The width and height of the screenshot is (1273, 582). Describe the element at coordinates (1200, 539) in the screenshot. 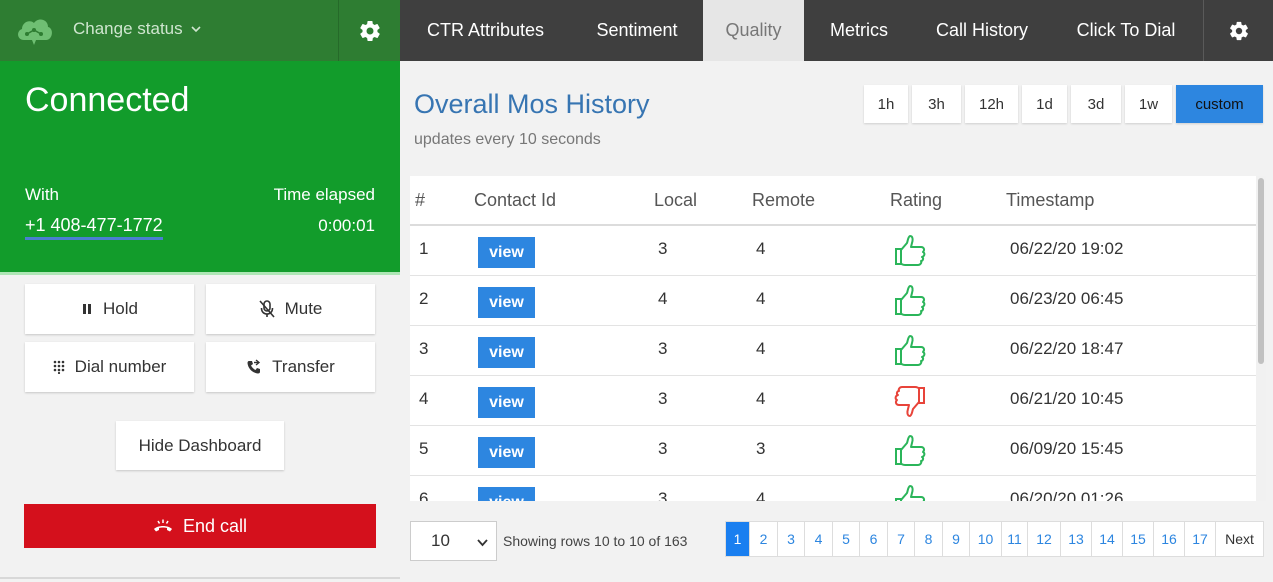

I see `page-link-17: 17` at that location.